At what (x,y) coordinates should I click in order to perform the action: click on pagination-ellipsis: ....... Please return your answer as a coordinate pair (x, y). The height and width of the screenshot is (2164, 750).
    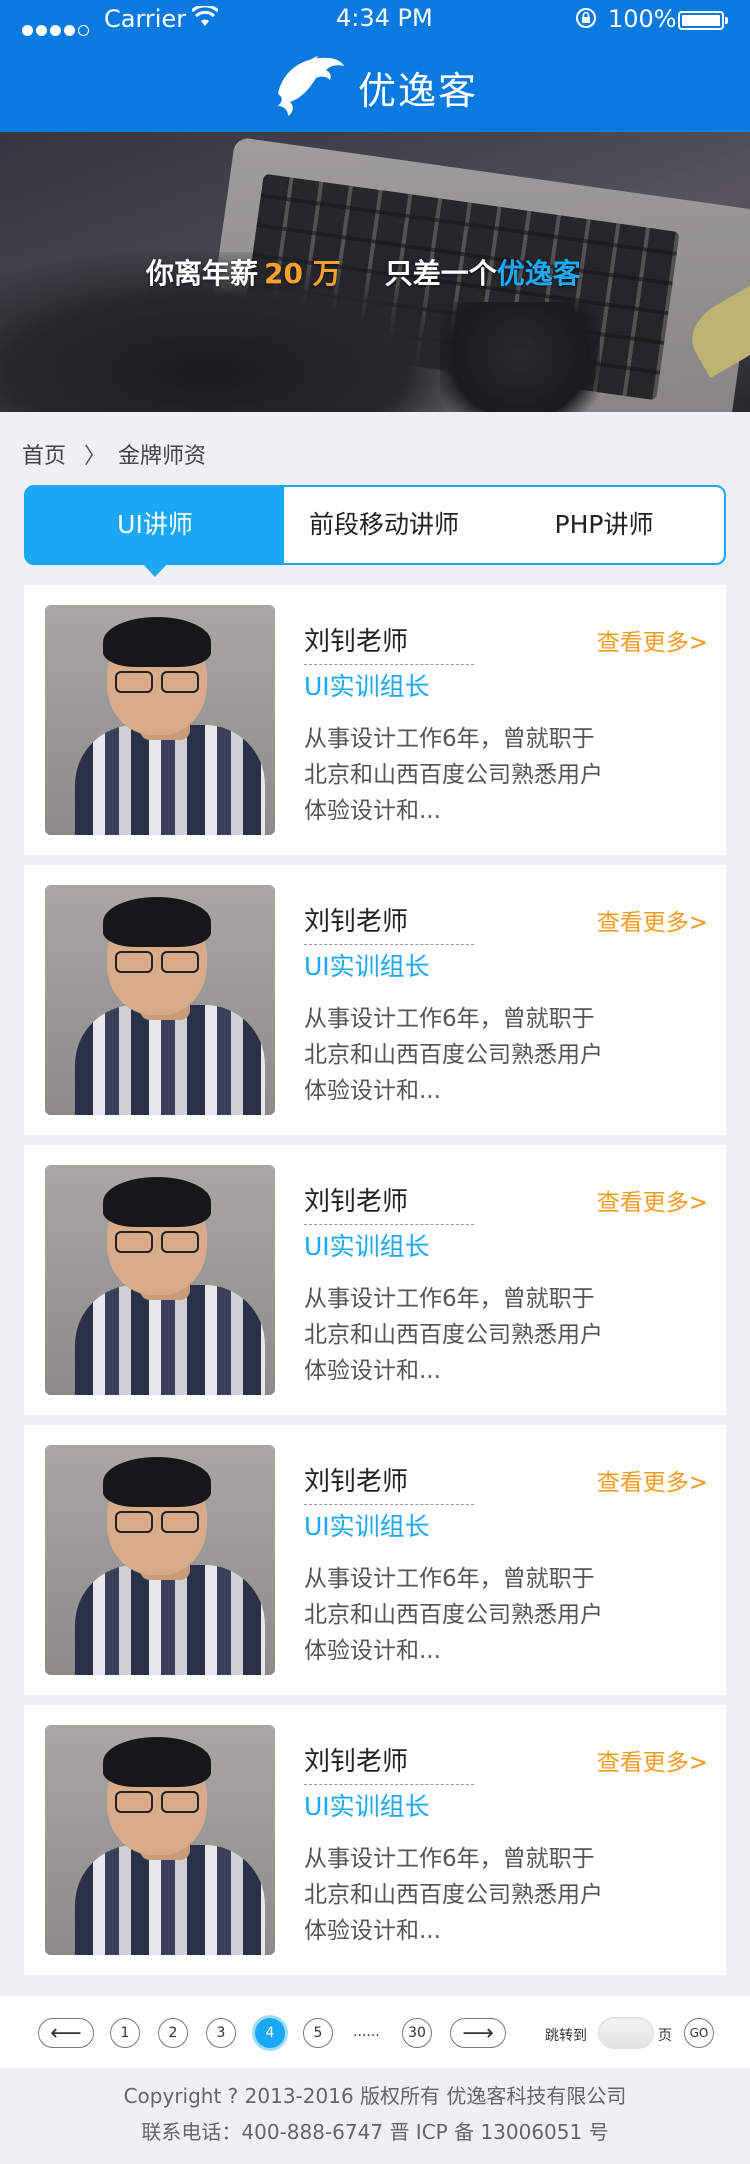
    Looking at the image, I should click on (366, 2032).